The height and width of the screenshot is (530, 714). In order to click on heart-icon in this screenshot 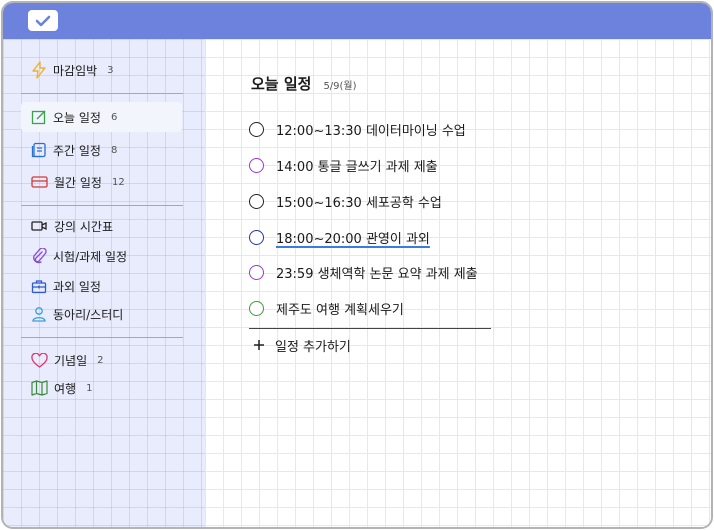, I will do `click(39, 360)`.